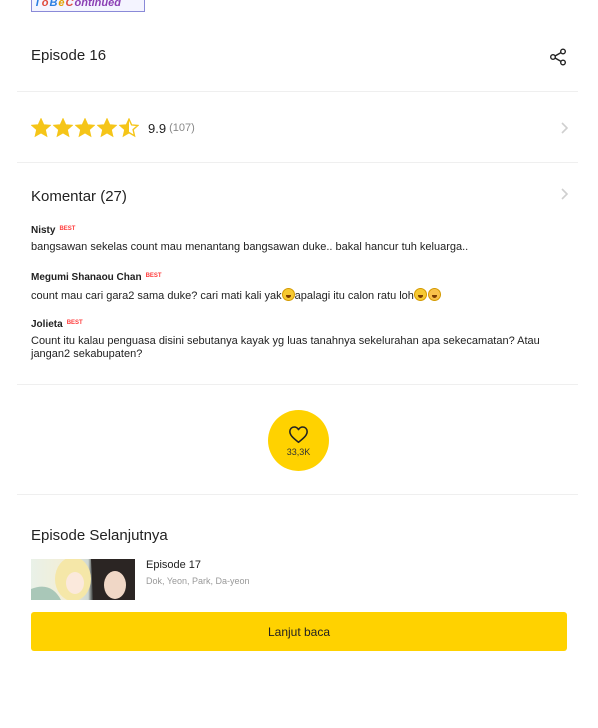 This screenshot has width=598, height=728. Describe the element at coordinates (198, 581) in the screenshot. I see `next-episode-authors: Dok, Yeon, Park, Da-yeon` at that location.